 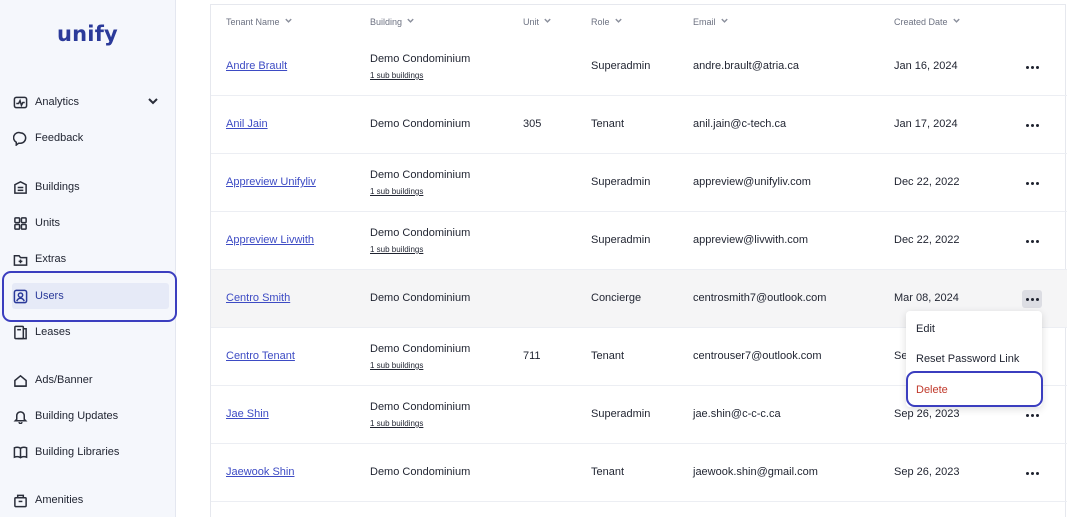 I want to click on sidebar-item-leases: Leases, so click(x=90, y=332).